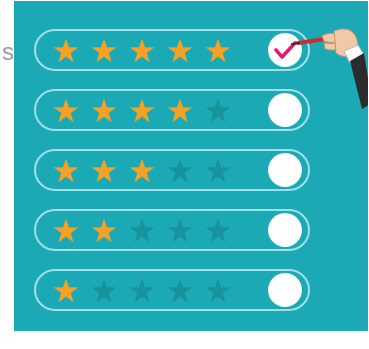  I want to click on cropped-label-text: s, so click(8, 52).